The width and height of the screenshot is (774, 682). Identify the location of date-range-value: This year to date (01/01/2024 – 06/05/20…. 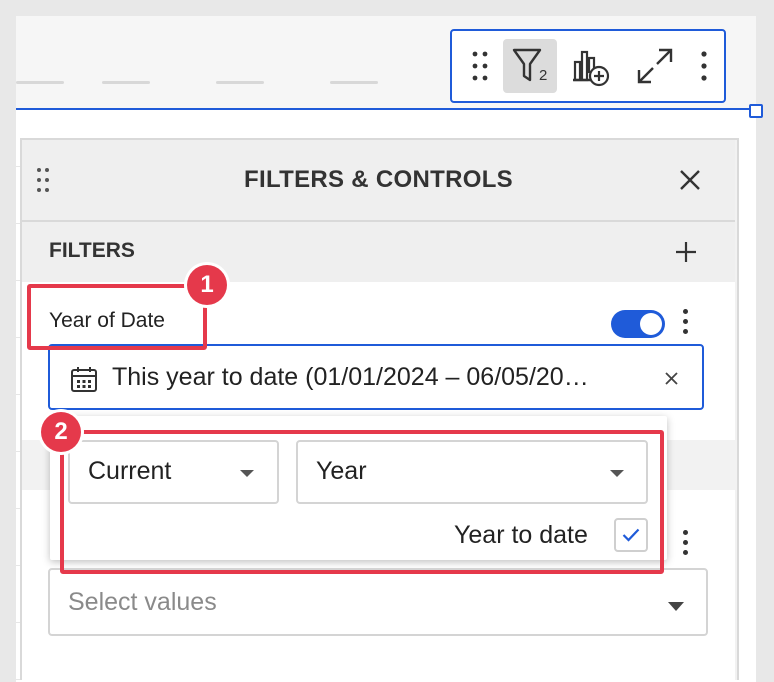
(350, 377).